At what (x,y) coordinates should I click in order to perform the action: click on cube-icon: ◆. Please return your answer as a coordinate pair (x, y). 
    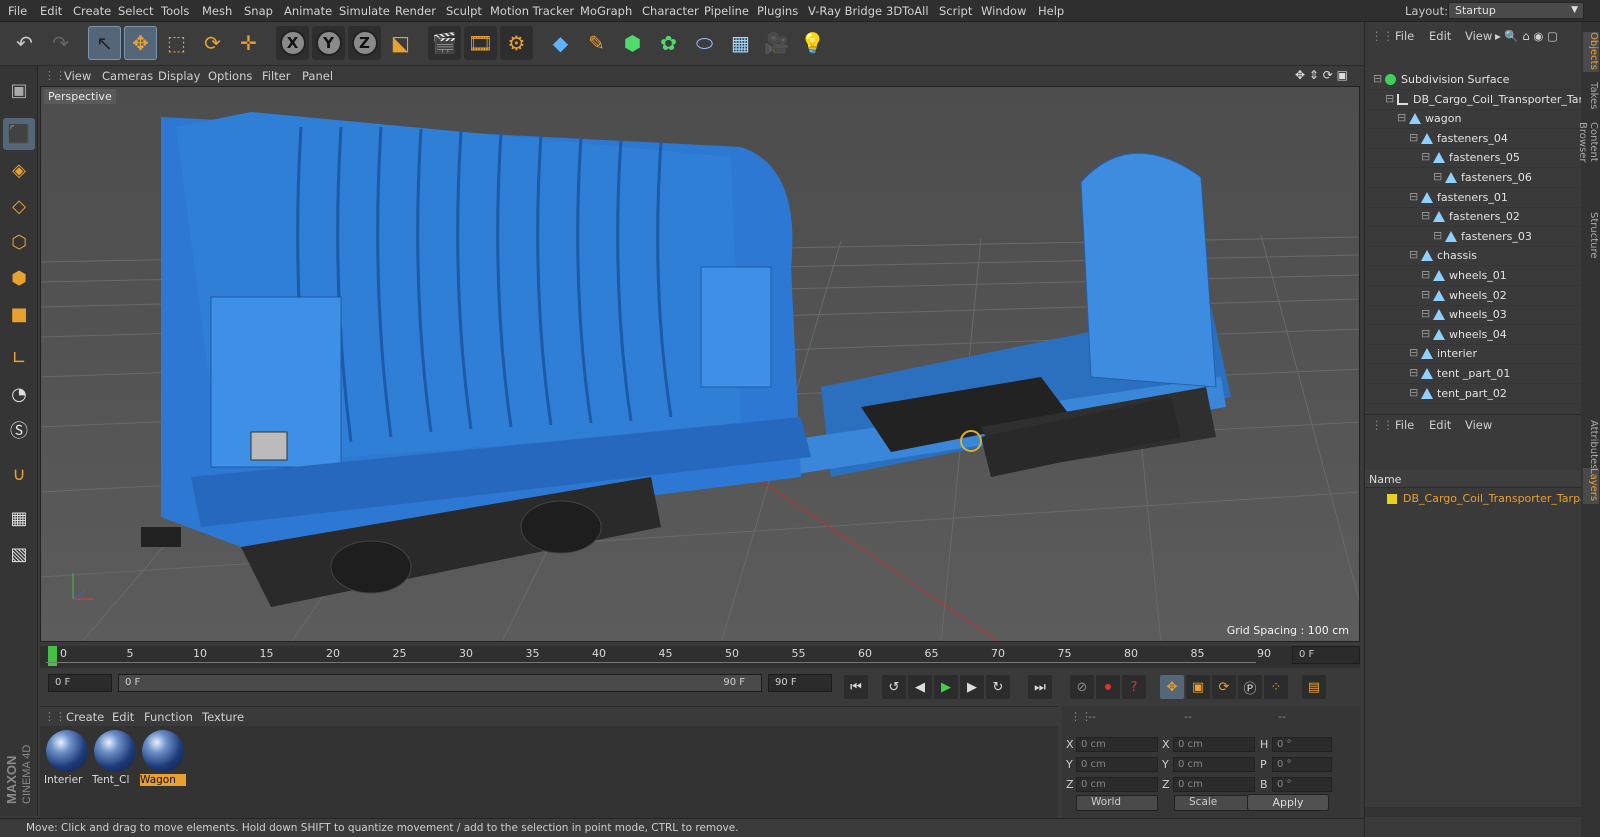
    Looking at the image, I should click on (560, 43).